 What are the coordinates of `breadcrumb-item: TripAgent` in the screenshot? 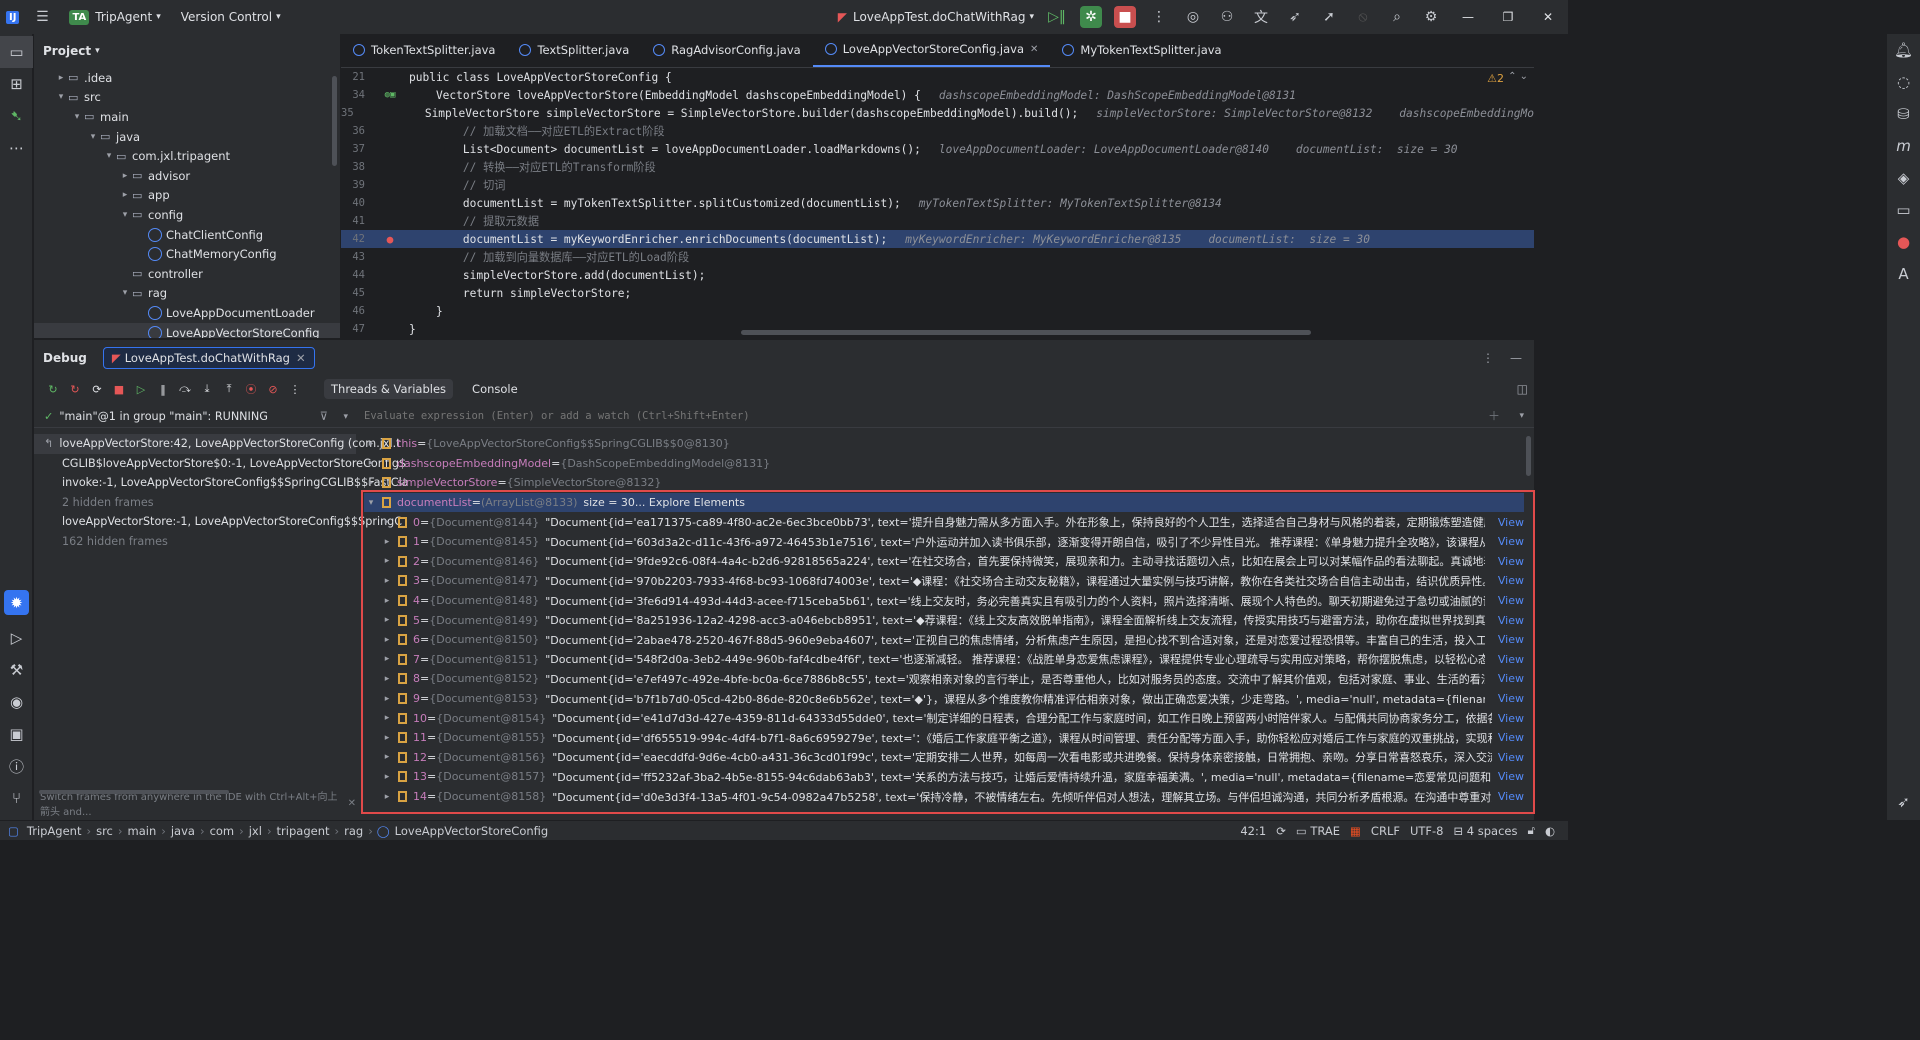 It's located at (54, 831).